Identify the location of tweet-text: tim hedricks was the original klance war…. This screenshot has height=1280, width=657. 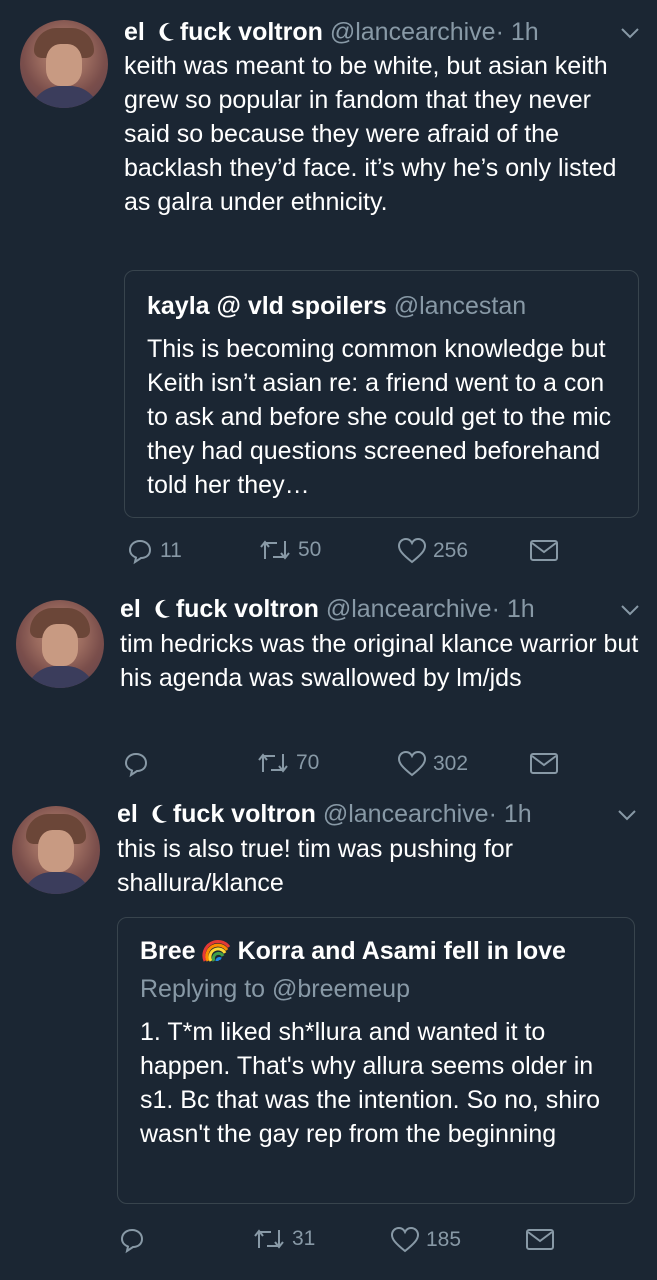
(379, 661).